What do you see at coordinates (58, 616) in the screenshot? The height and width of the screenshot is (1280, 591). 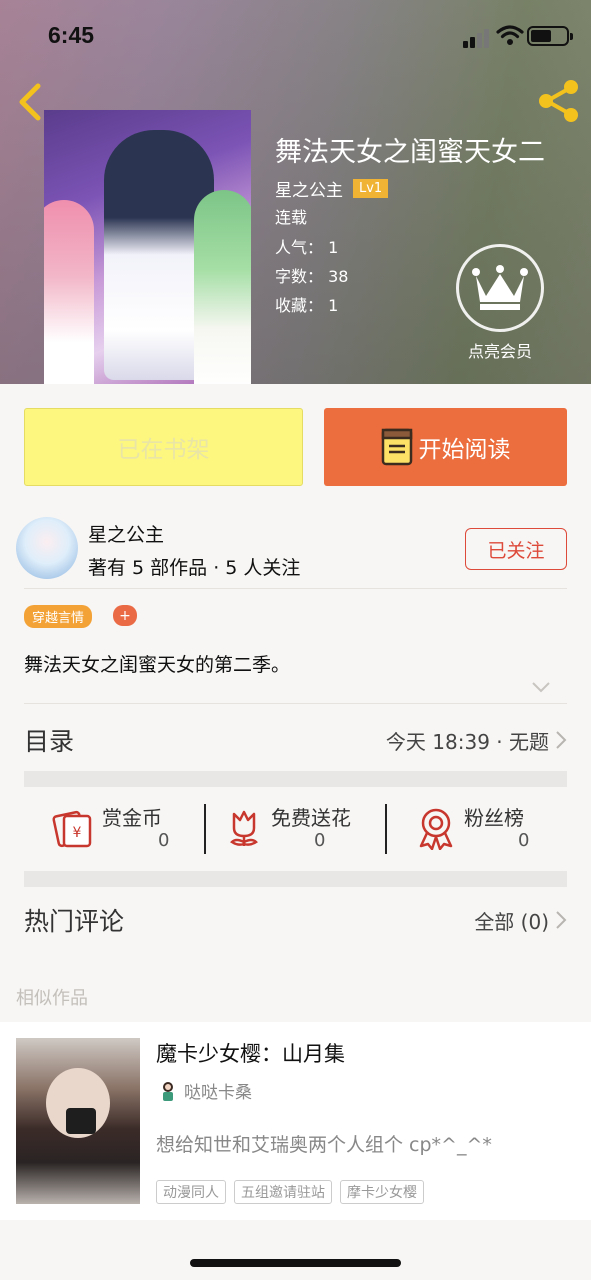 I see `genre-tag: 穿越言情` at bounding box center [58, 616].